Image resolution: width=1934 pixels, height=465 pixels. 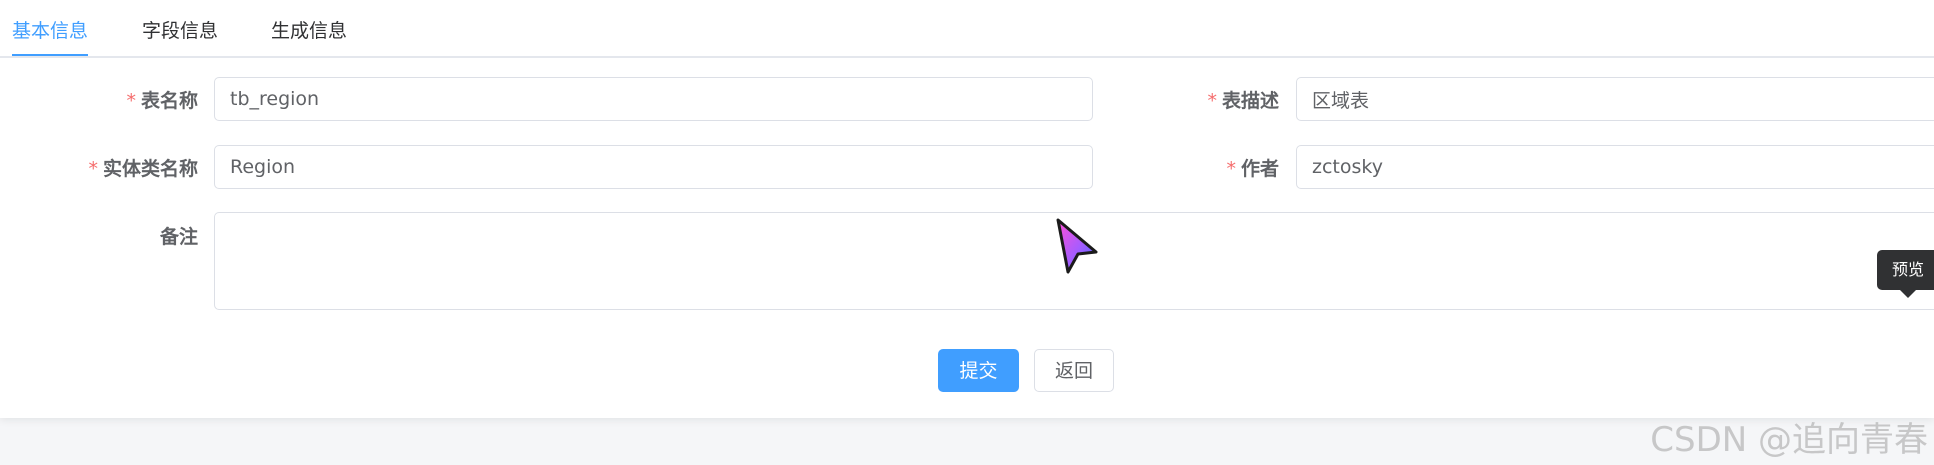 I want to click on table-desc-label-text: 表描述, so click(x=1250, y=101).